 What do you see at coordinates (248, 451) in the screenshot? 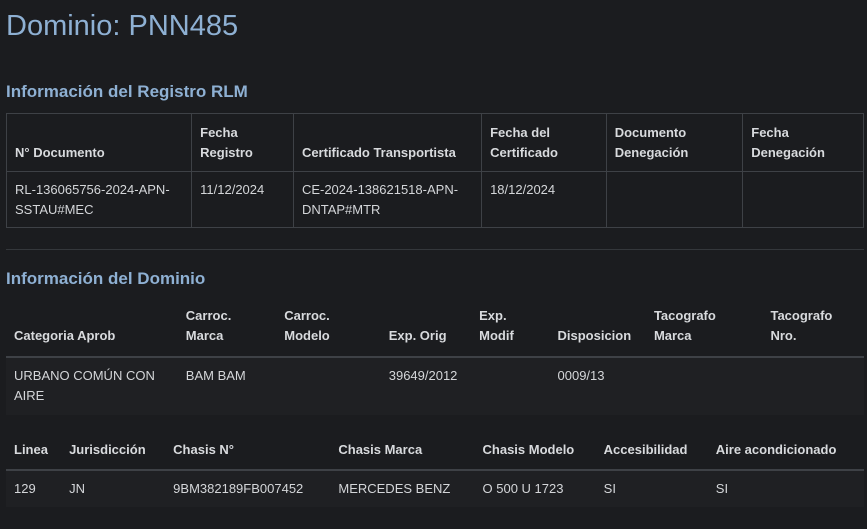
I see `column-header: Chasis N°` at bounding box center [248, 451].